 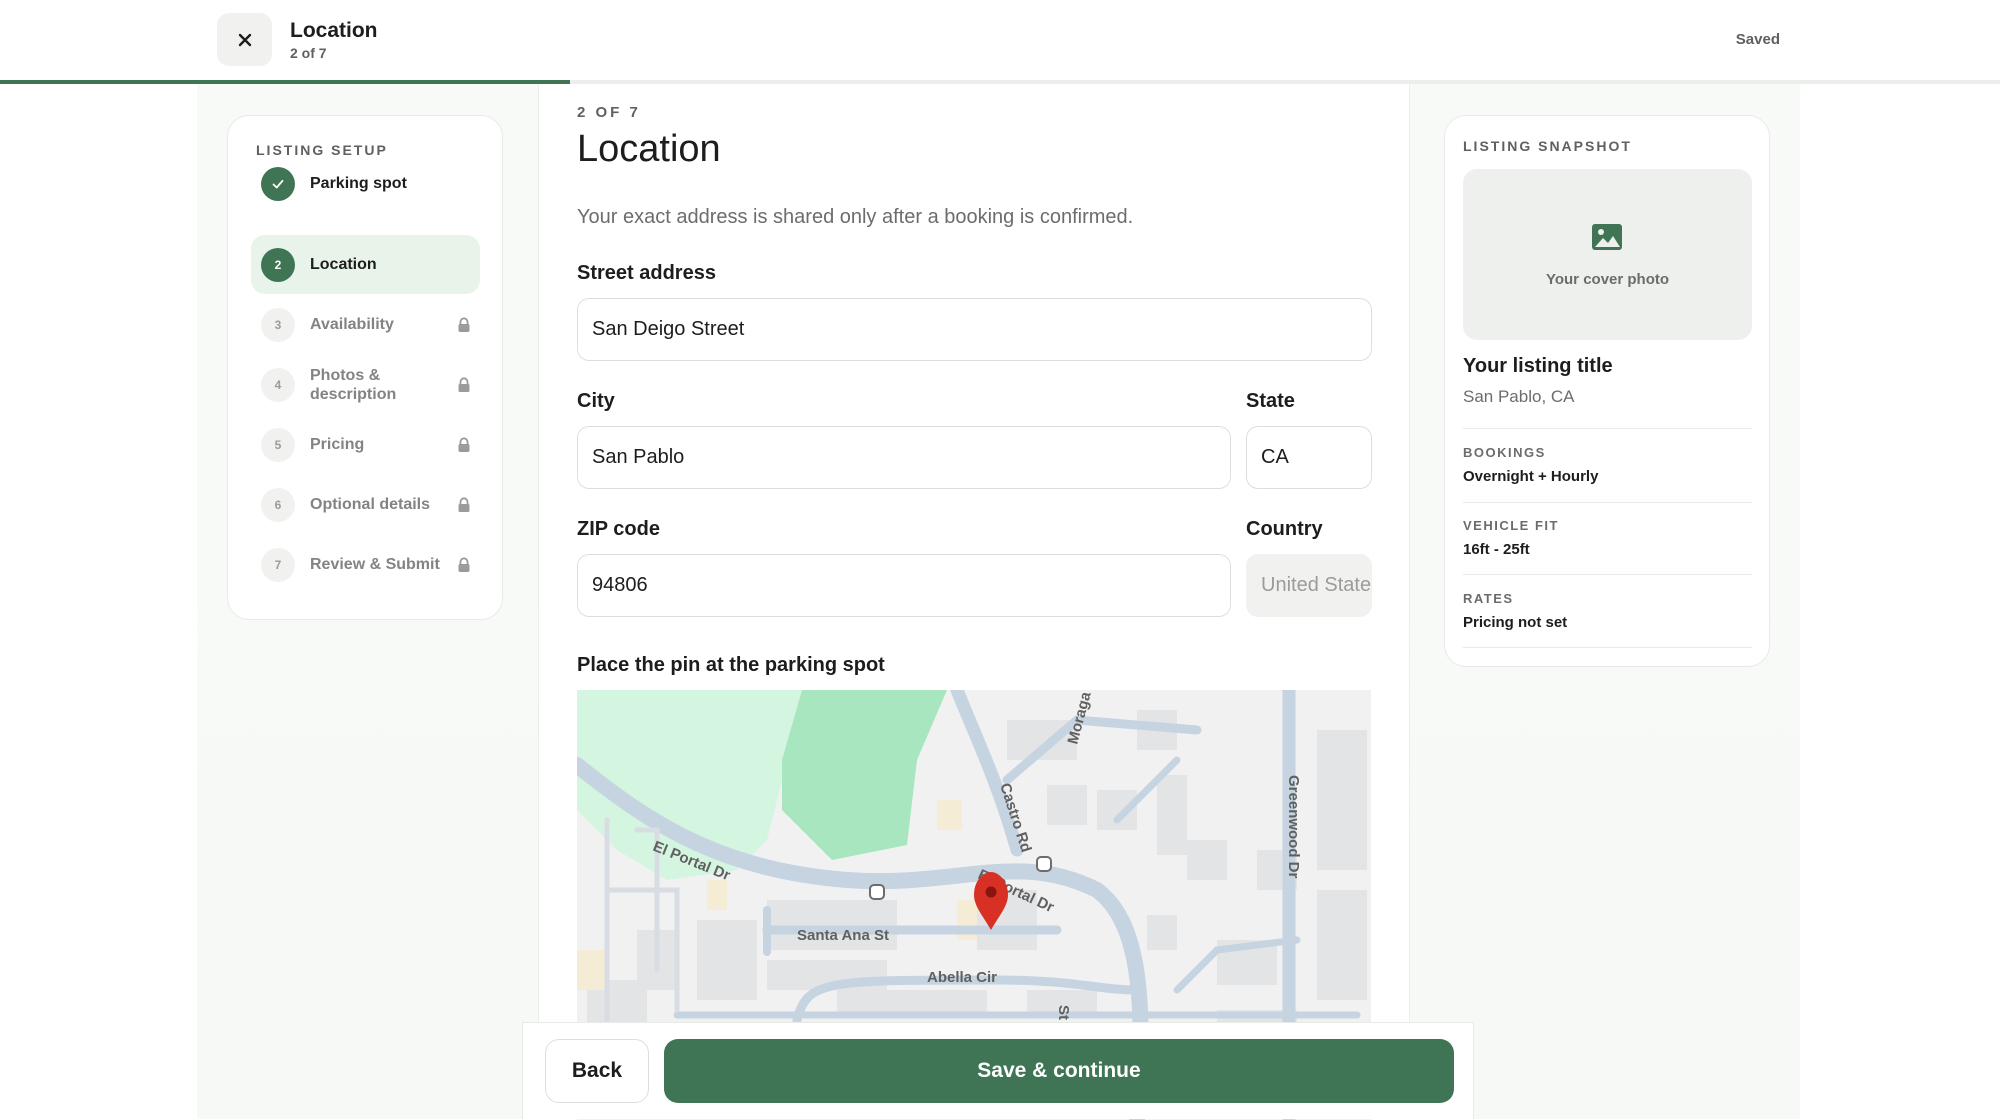 What do you see at coordinates (278, 264) in the screenshot?
I see `step-number: 2` at bounding box center [278, 264].